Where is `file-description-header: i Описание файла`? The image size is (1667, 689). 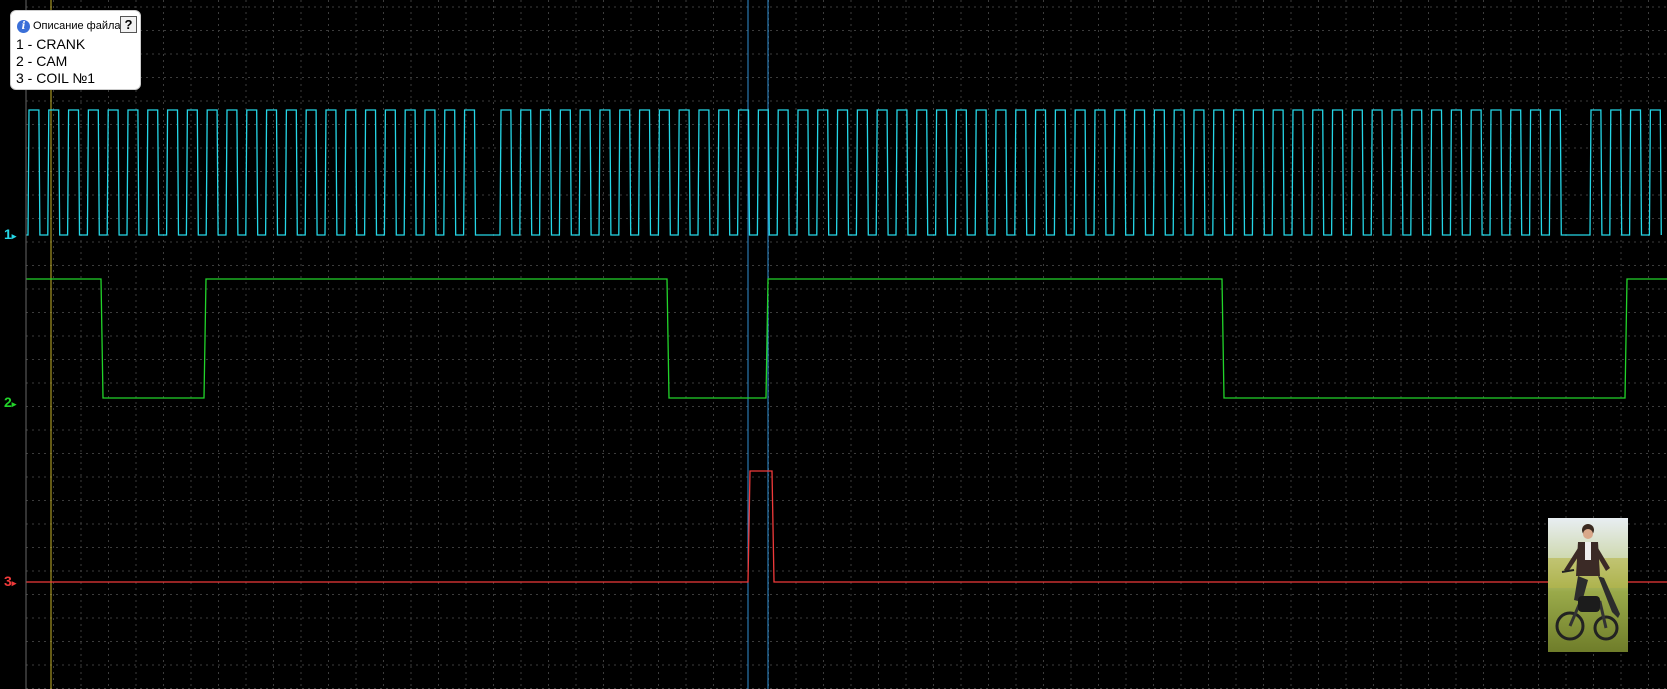
file-description-header: i Описание файла is located at coordinates (69, 26).